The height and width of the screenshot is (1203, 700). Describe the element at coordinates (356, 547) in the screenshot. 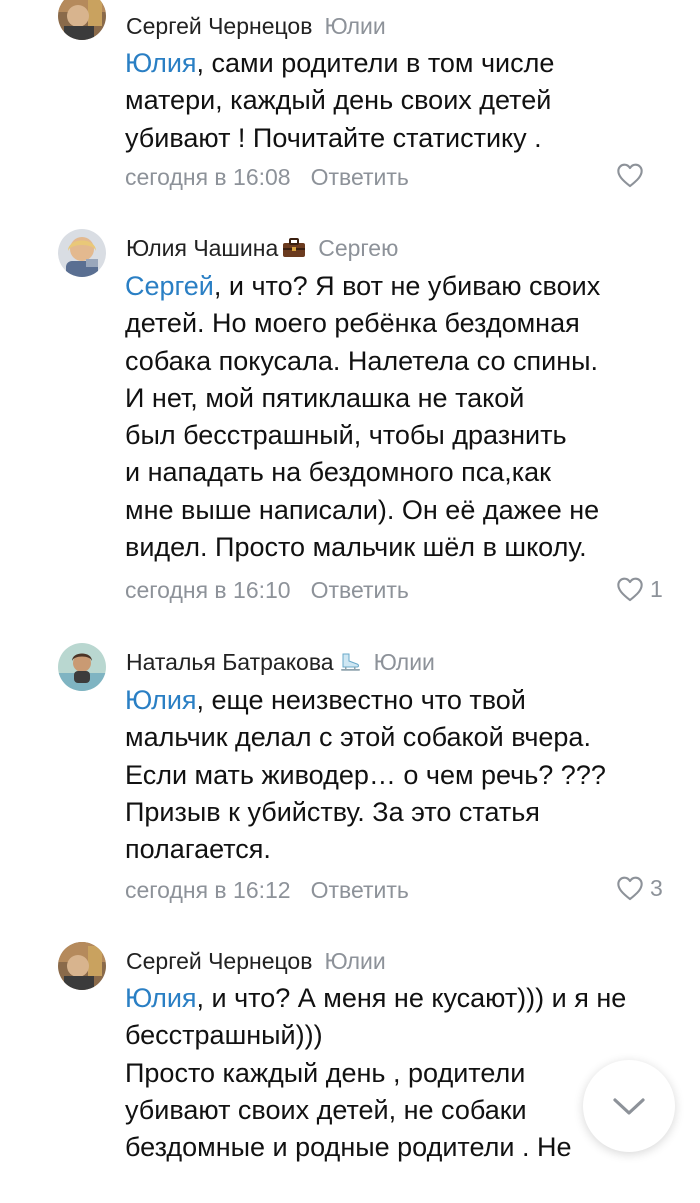

I see `comment-line: видел. Просто мальчик шёл в школу.` at that location.